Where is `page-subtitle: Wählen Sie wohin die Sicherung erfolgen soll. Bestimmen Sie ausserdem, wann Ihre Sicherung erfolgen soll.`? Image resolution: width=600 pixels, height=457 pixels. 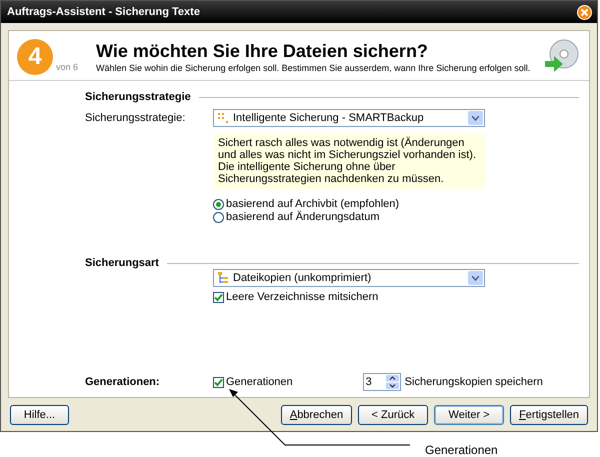
page-subtitle: Wählen Sie wohin die Sicherung erfolgen soll. Bestimmen Sie ausserdem, wann Ihre Sicherung erfolgen soll. is located at coordinates (314, 67).